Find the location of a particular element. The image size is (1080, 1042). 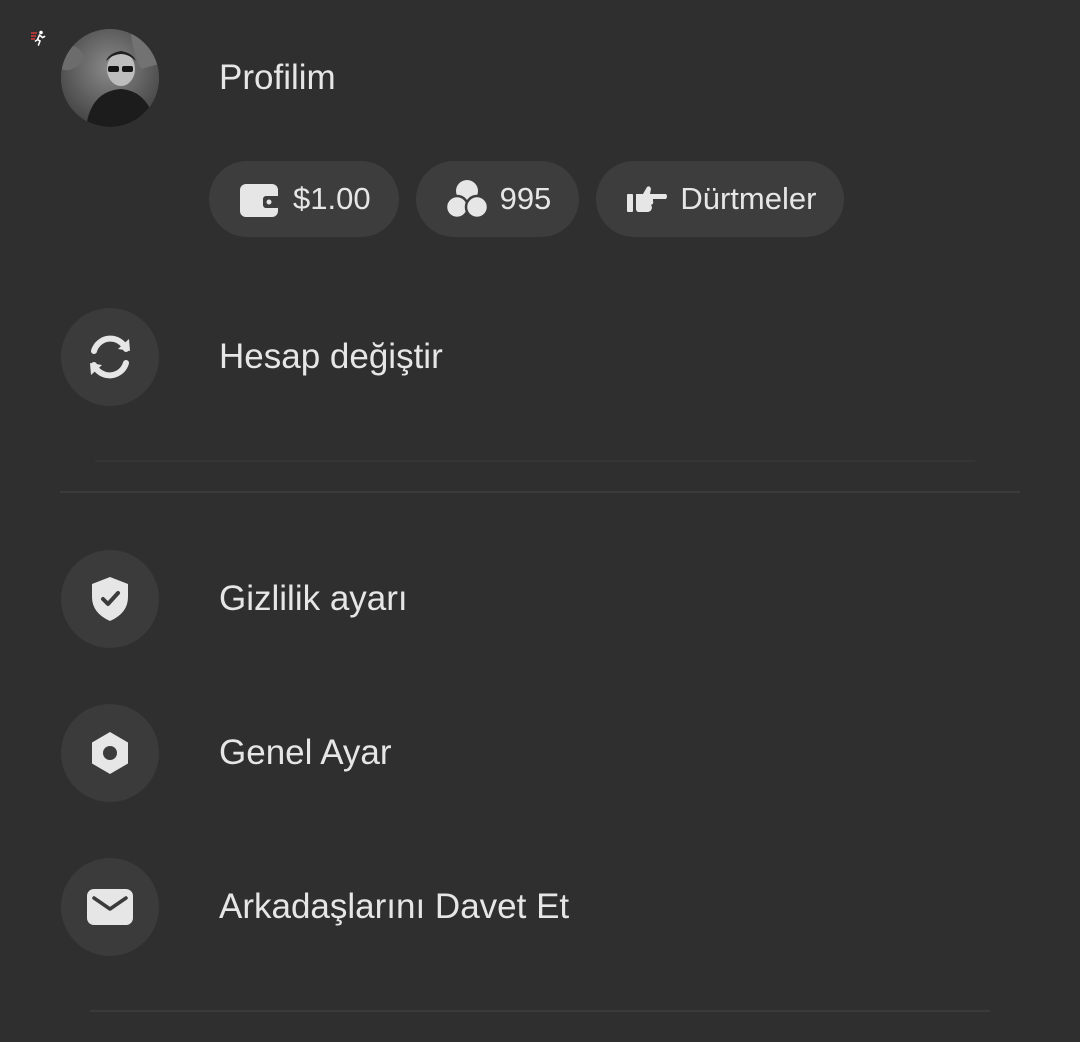

wallet-amount: $1.00 is located at coordinates (332, 198).